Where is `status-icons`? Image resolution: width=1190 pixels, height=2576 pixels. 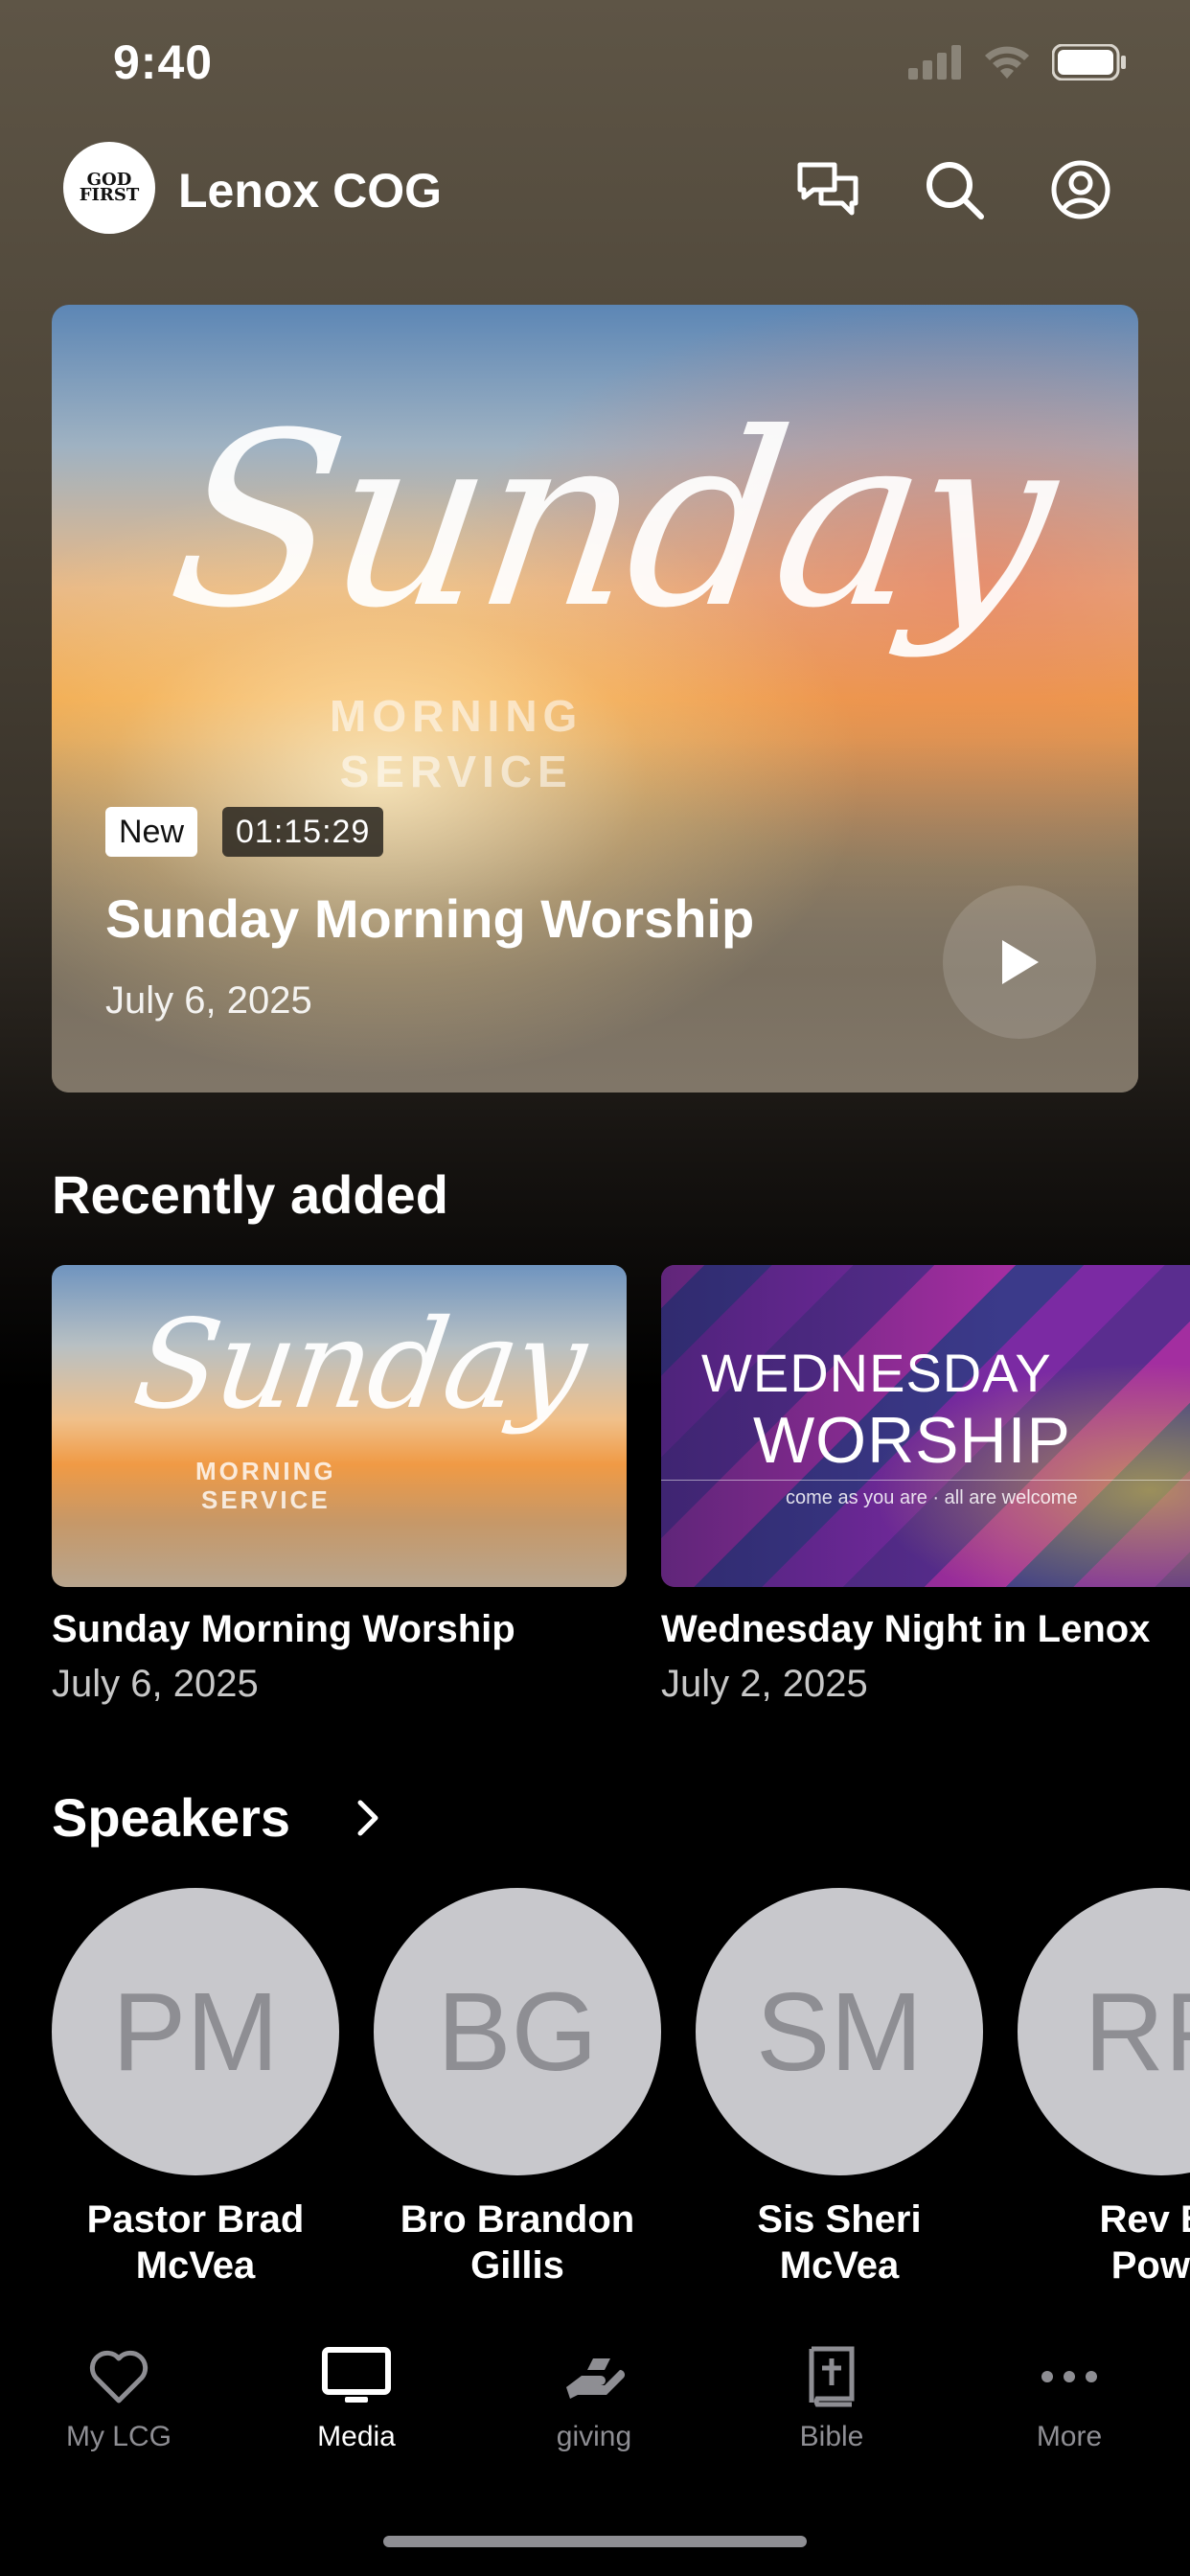
status-icons is located at coordinates (1017, 64).